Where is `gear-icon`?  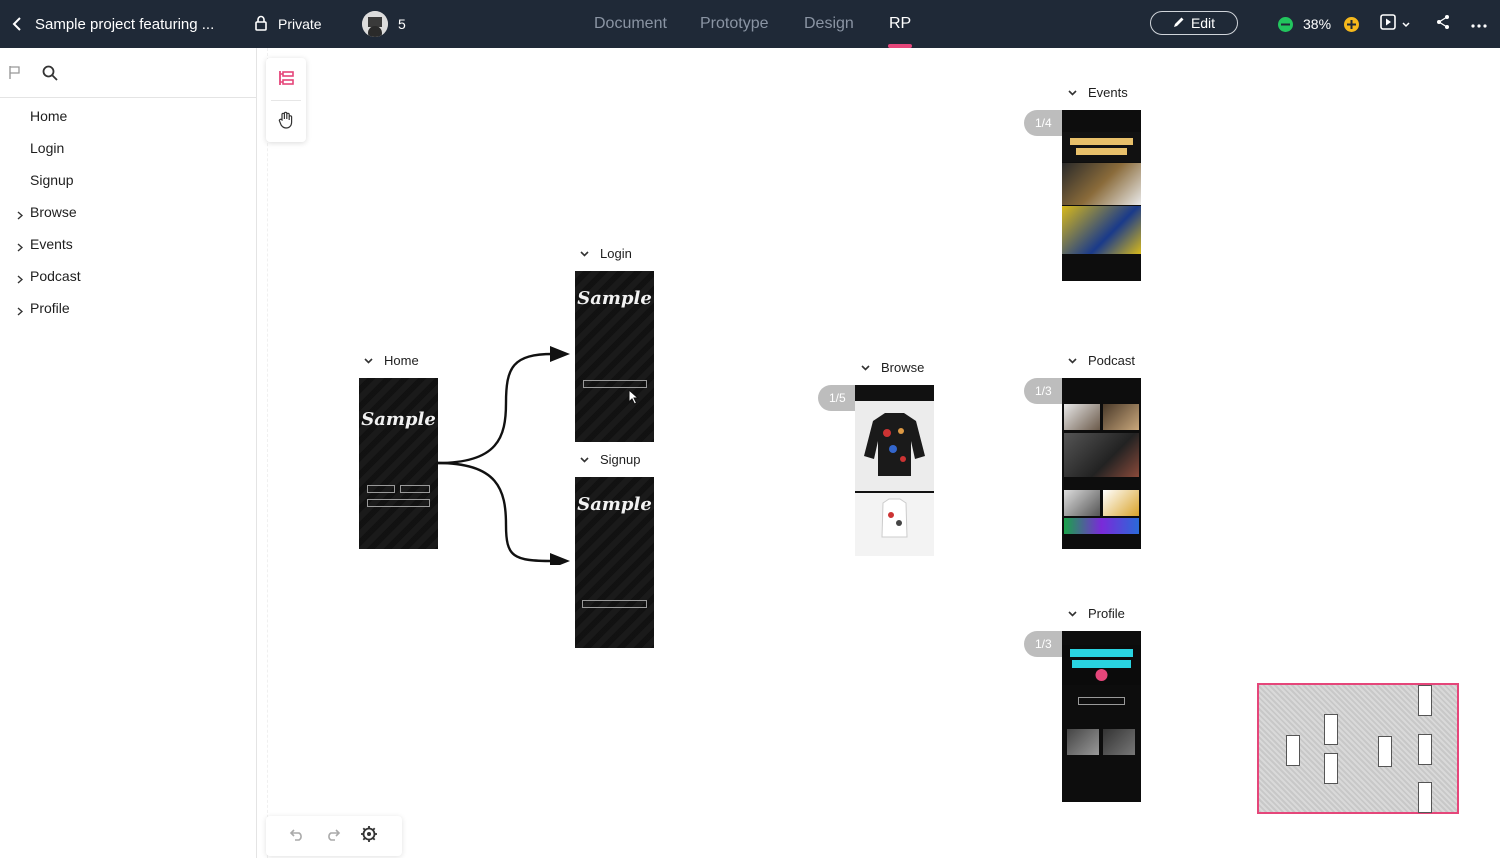 gear-icon is located at coordinates (369, 836).